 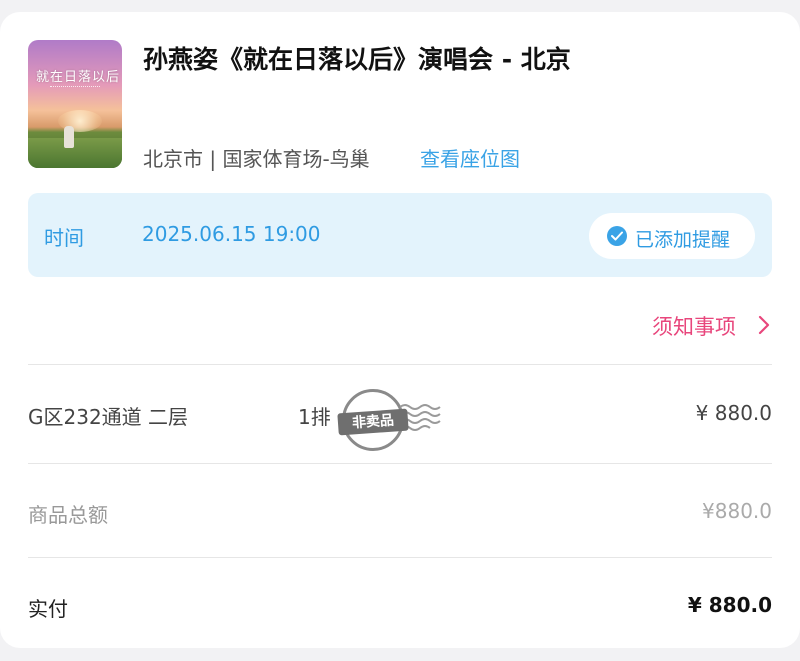 I want to click on reminder-label: 已添加提醒, so click(x=683, y=240).